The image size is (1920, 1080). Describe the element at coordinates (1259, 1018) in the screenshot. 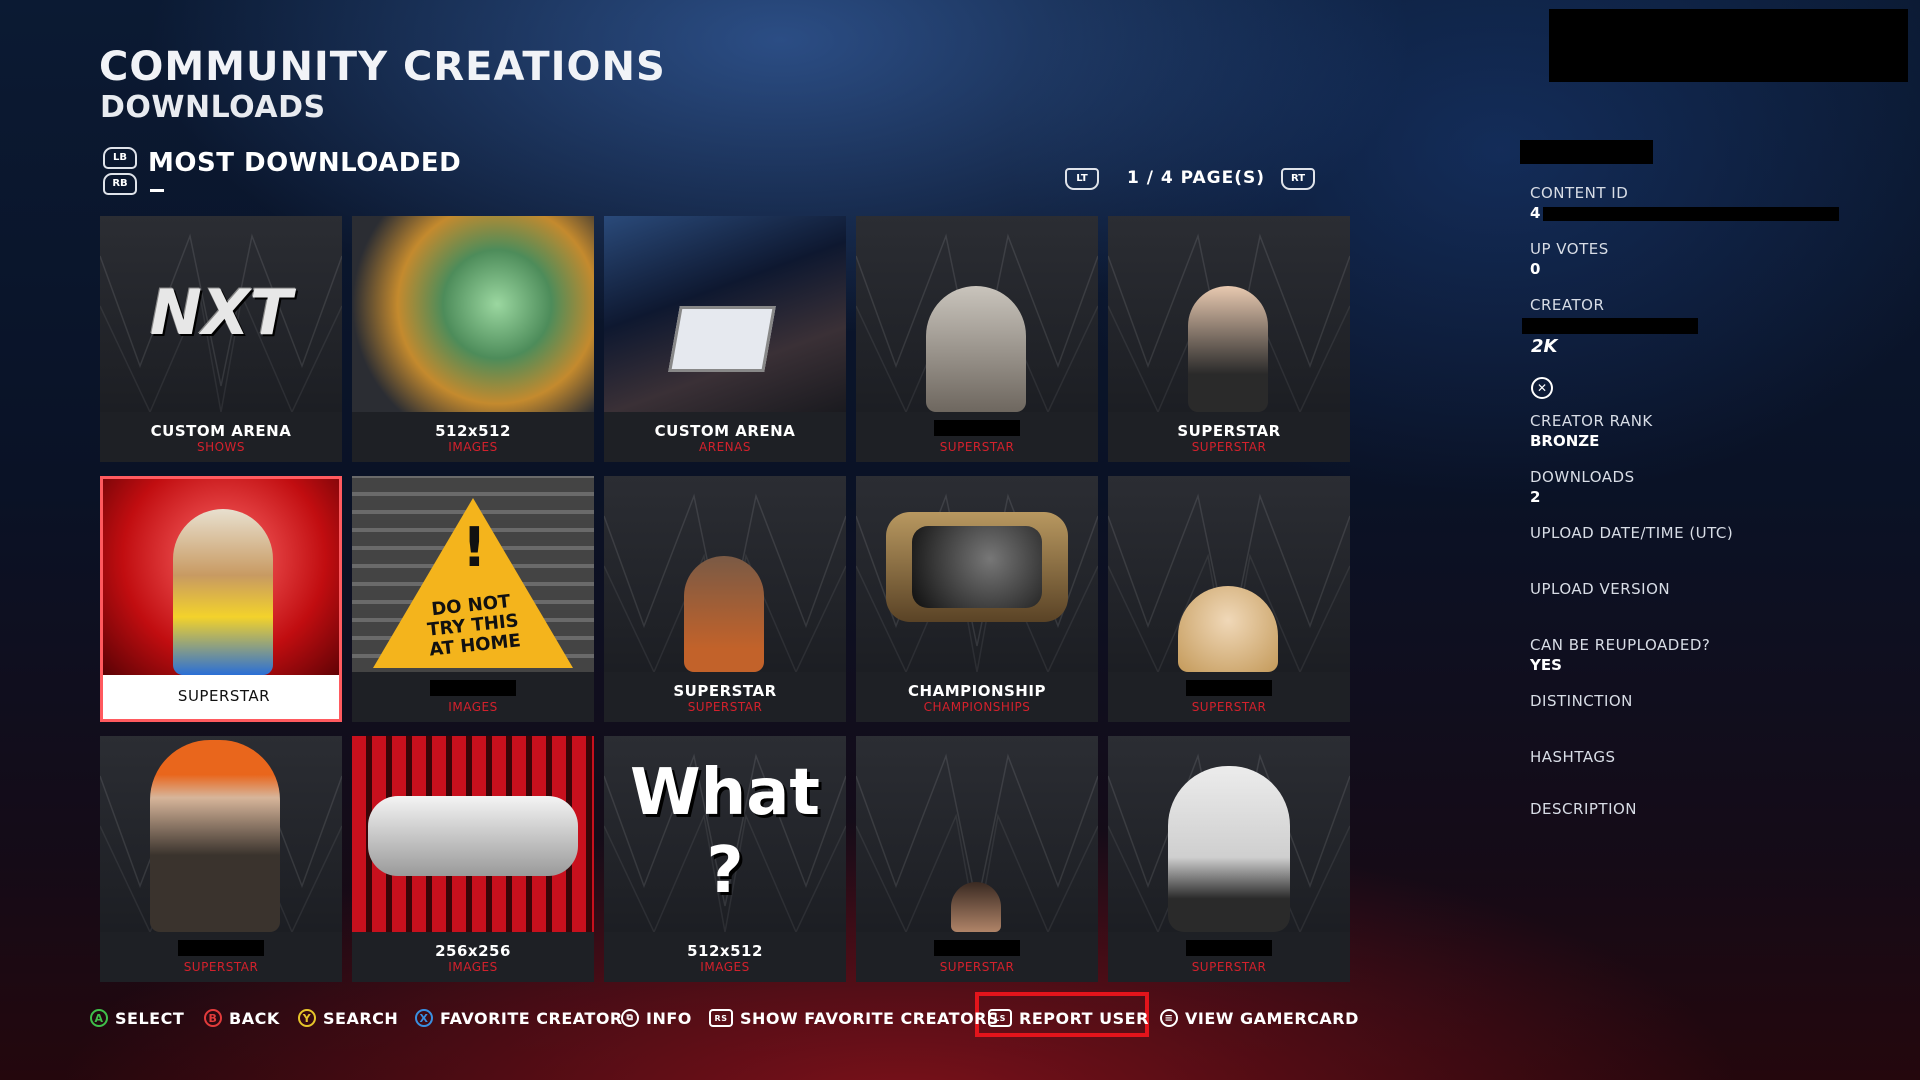

I see `view-gamercard-button: ≡ VIEW GAMERCARD` at that location.